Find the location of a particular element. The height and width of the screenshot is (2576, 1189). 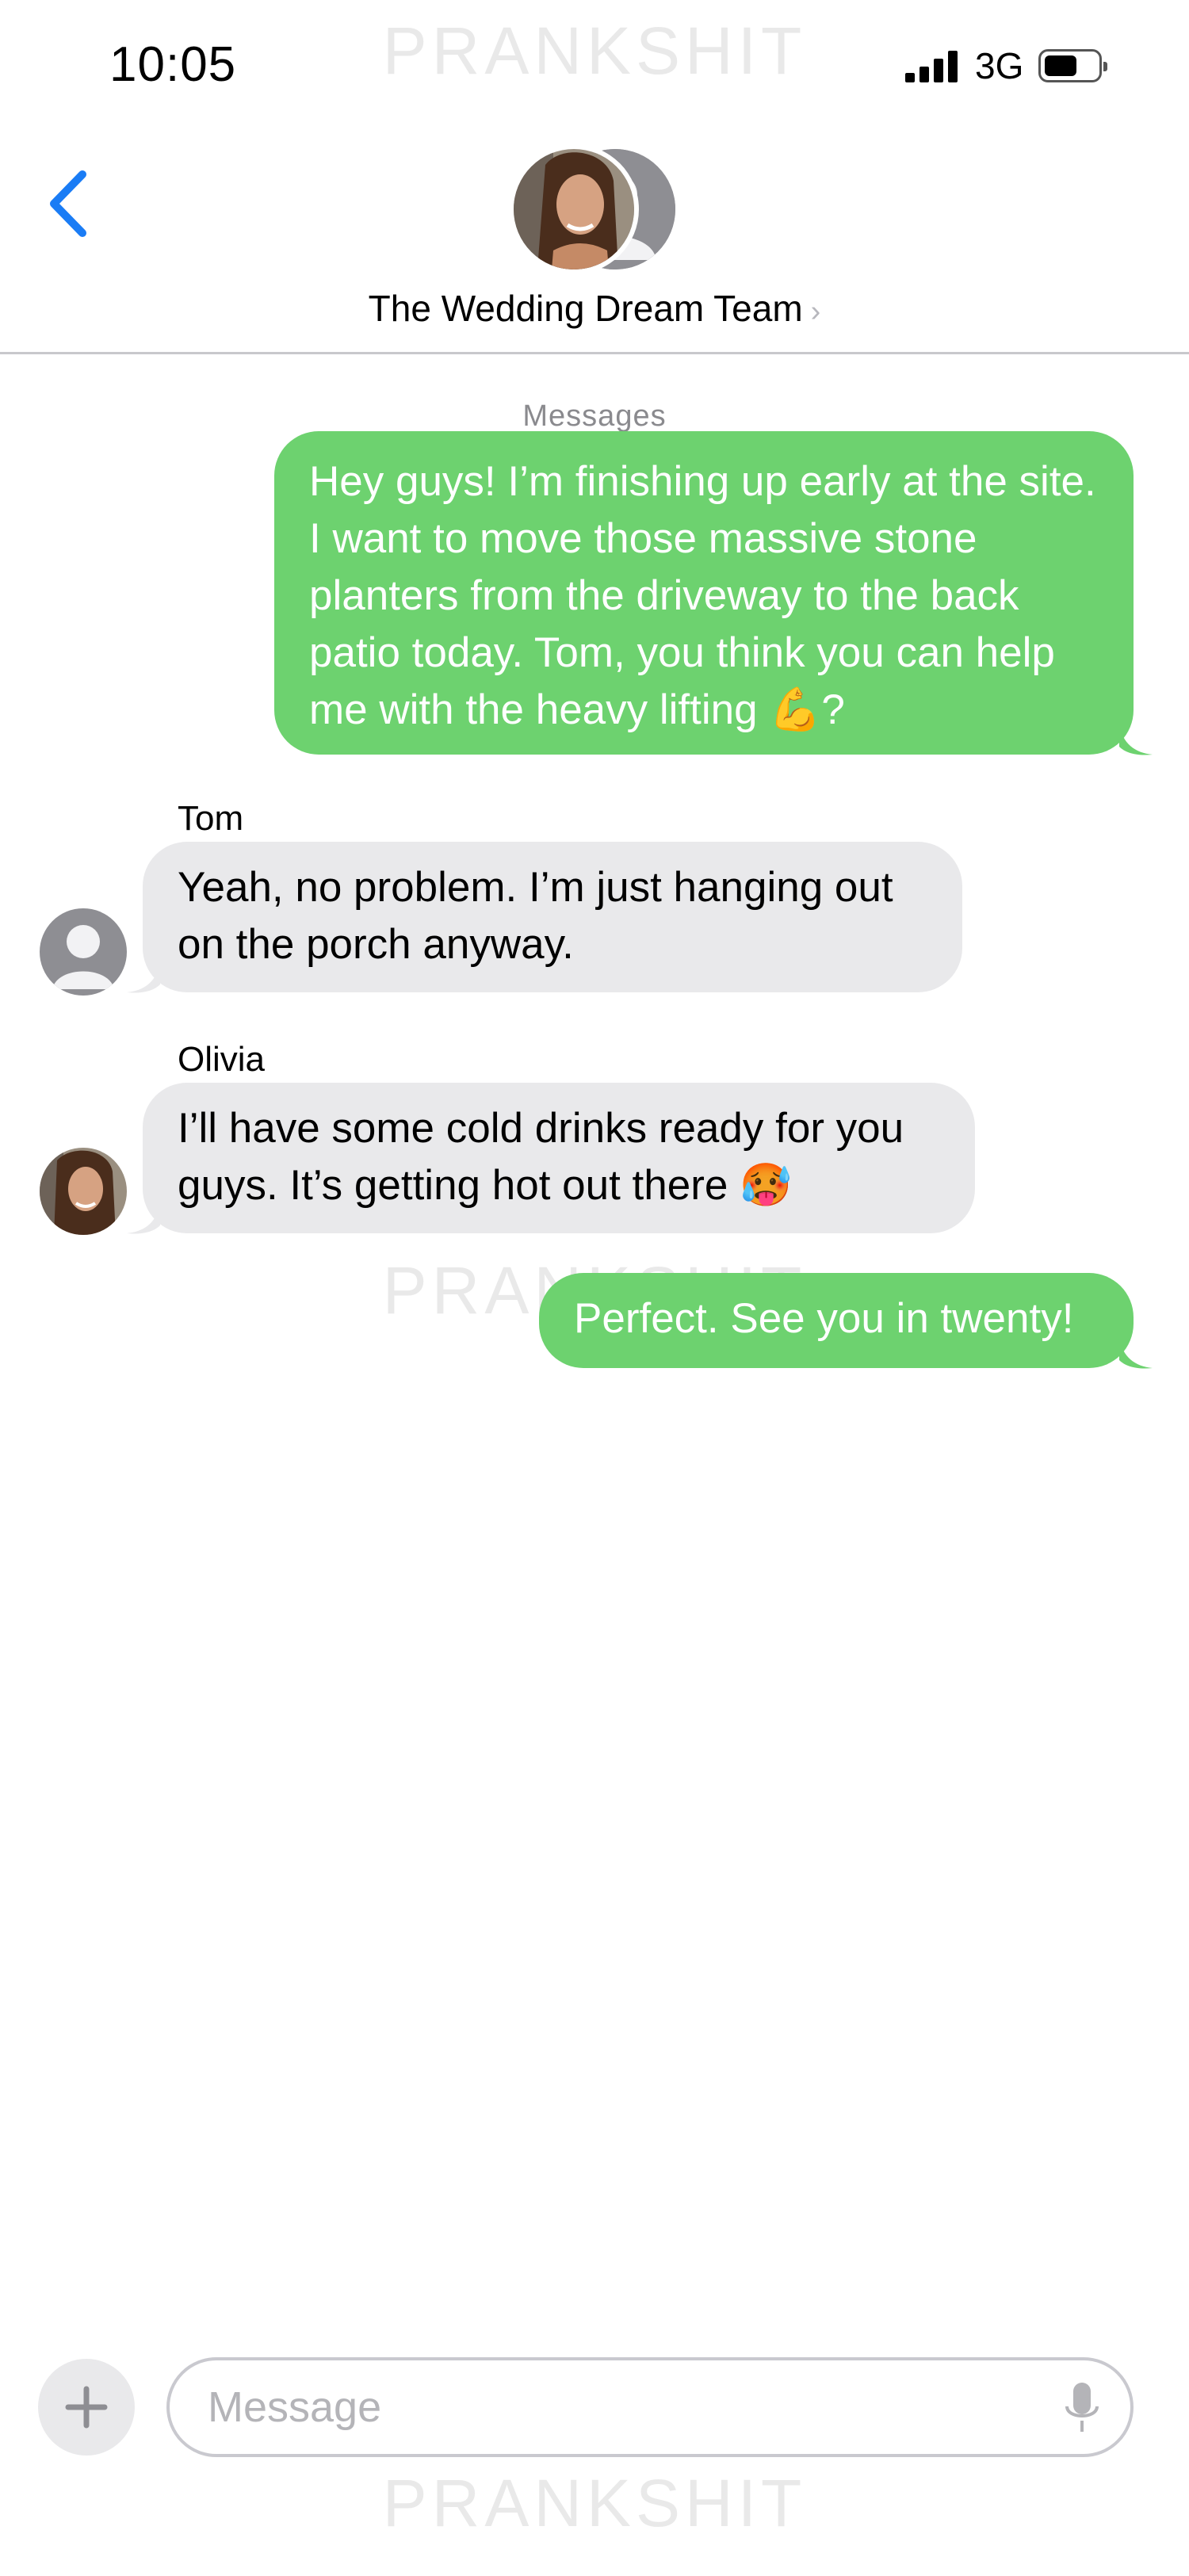

header-divider is located at coordinates (594, 353).